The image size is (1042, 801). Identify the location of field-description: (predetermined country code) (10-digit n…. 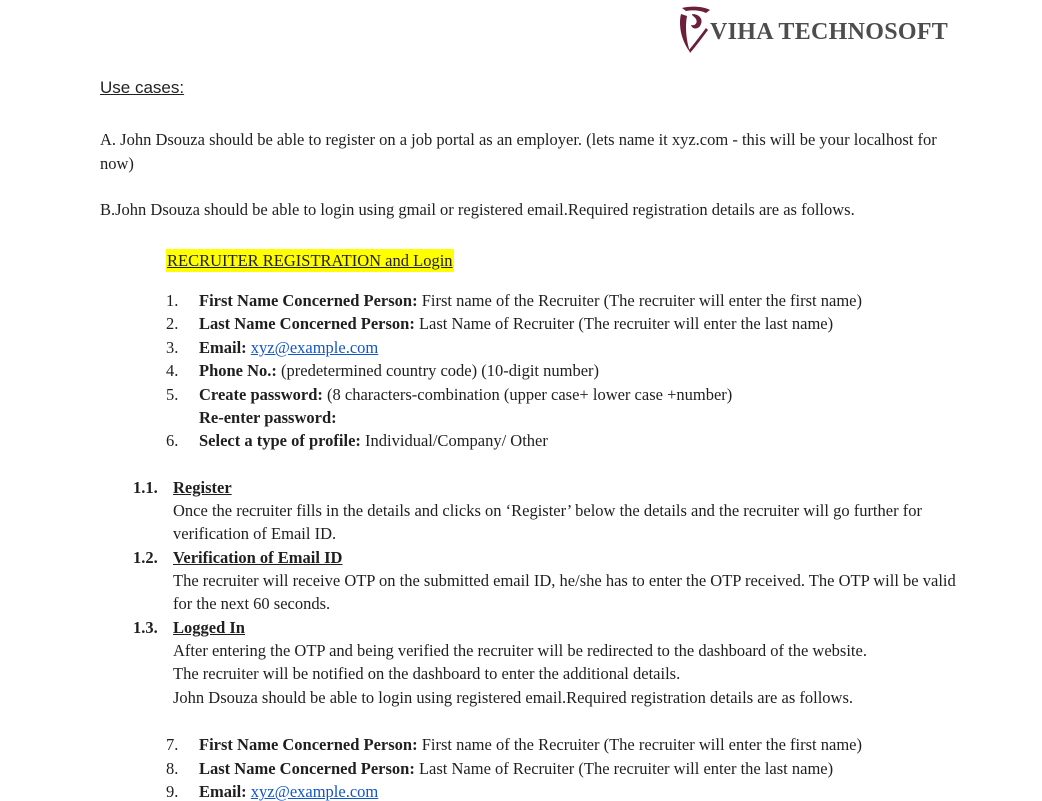
(438, 370).